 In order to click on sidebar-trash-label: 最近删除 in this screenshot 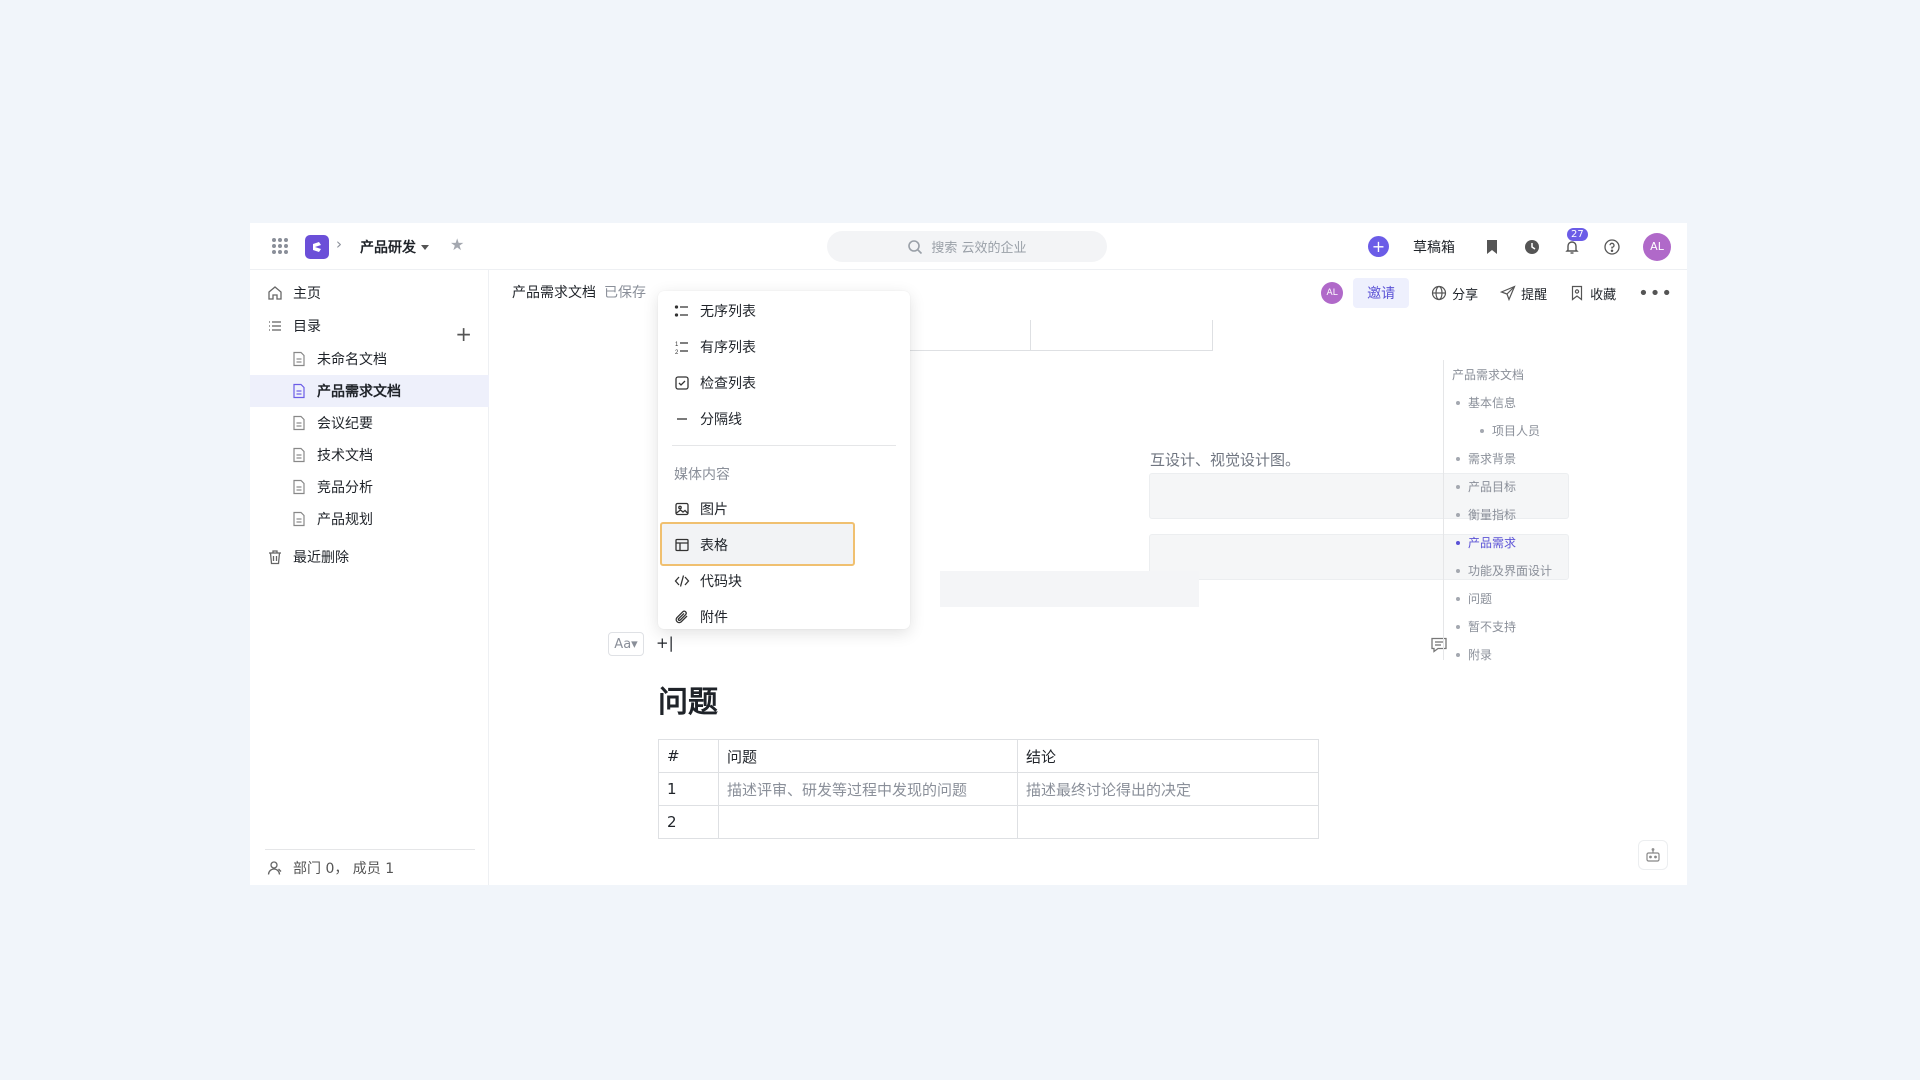, I will do `click(321, 558)`.